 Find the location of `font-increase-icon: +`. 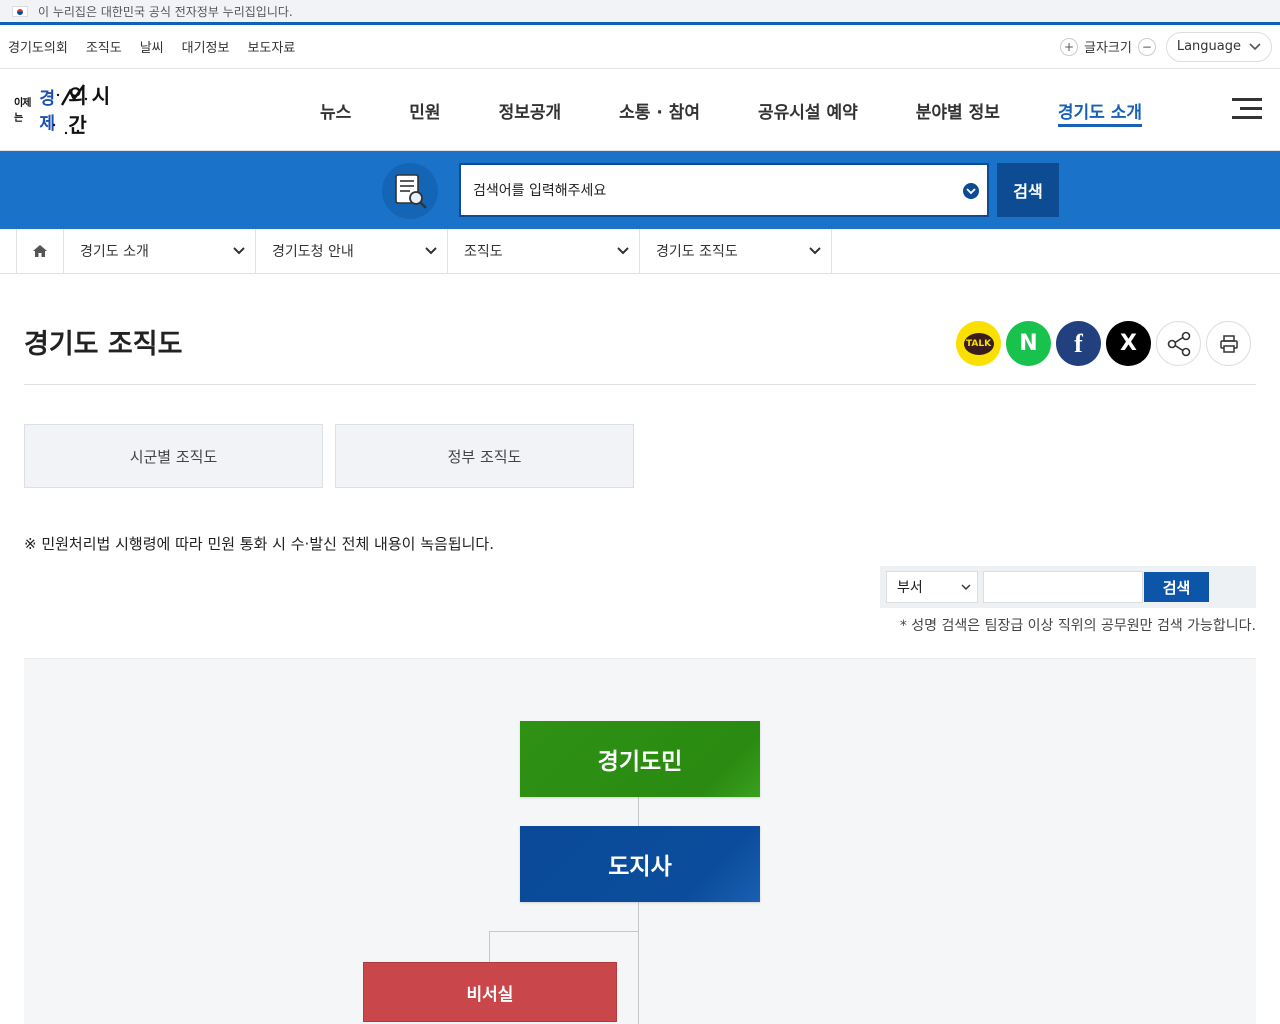

font-increase-icon: + is located at coordinates (1069, 46).